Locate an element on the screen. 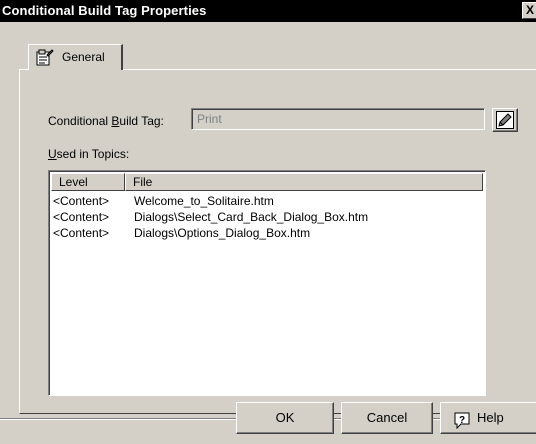 The image size is (536, 444). list-item: <Content> Dialogs\Options_Dialog_Box.htm is located at coordinates (267, 233).